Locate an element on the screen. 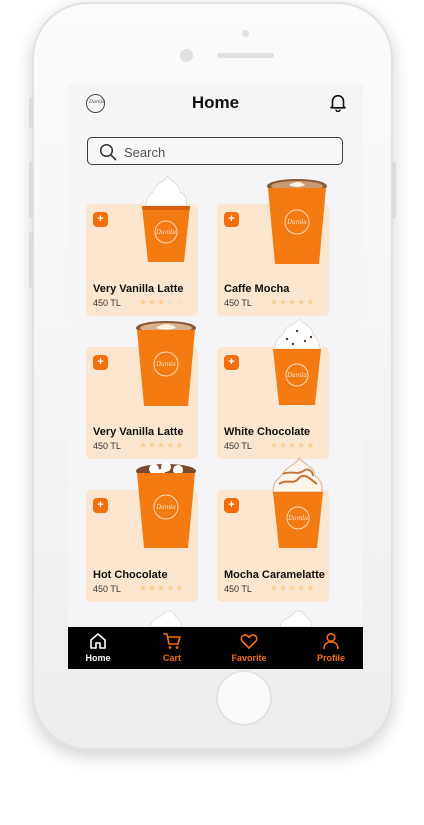 The height and width of the screenshot is (825, 424). tab-cart: Cart is located at coordinates (172, 648).